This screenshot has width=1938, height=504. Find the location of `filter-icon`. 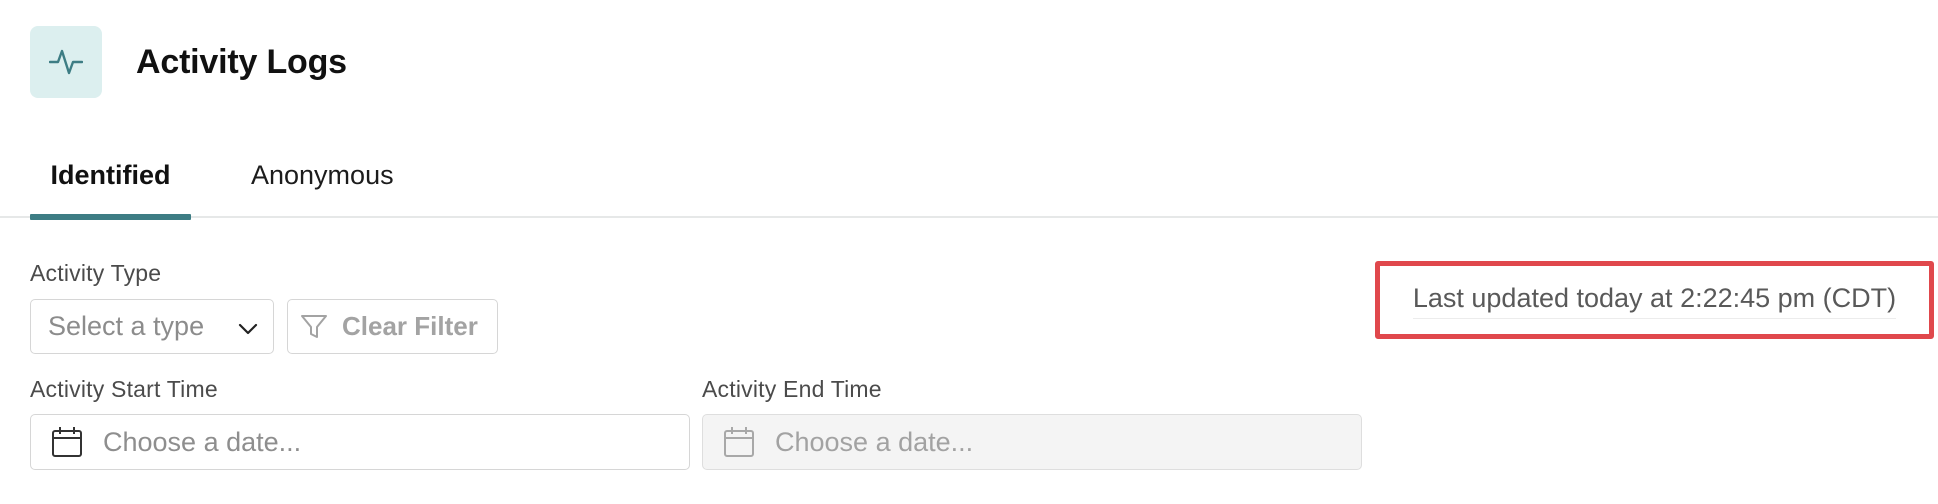

filter-icon is located at coordinates (314, 327).